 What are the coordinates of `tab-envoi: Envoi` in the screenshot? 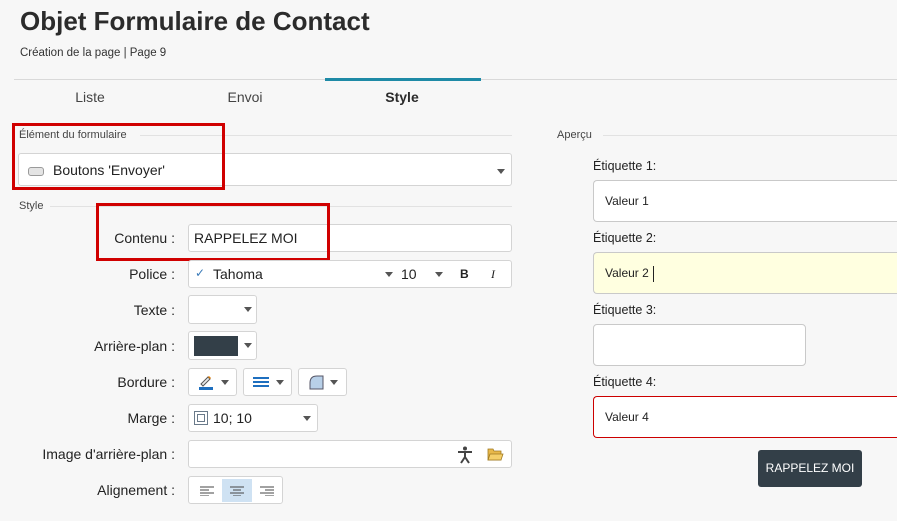 It's located at (245, 97).